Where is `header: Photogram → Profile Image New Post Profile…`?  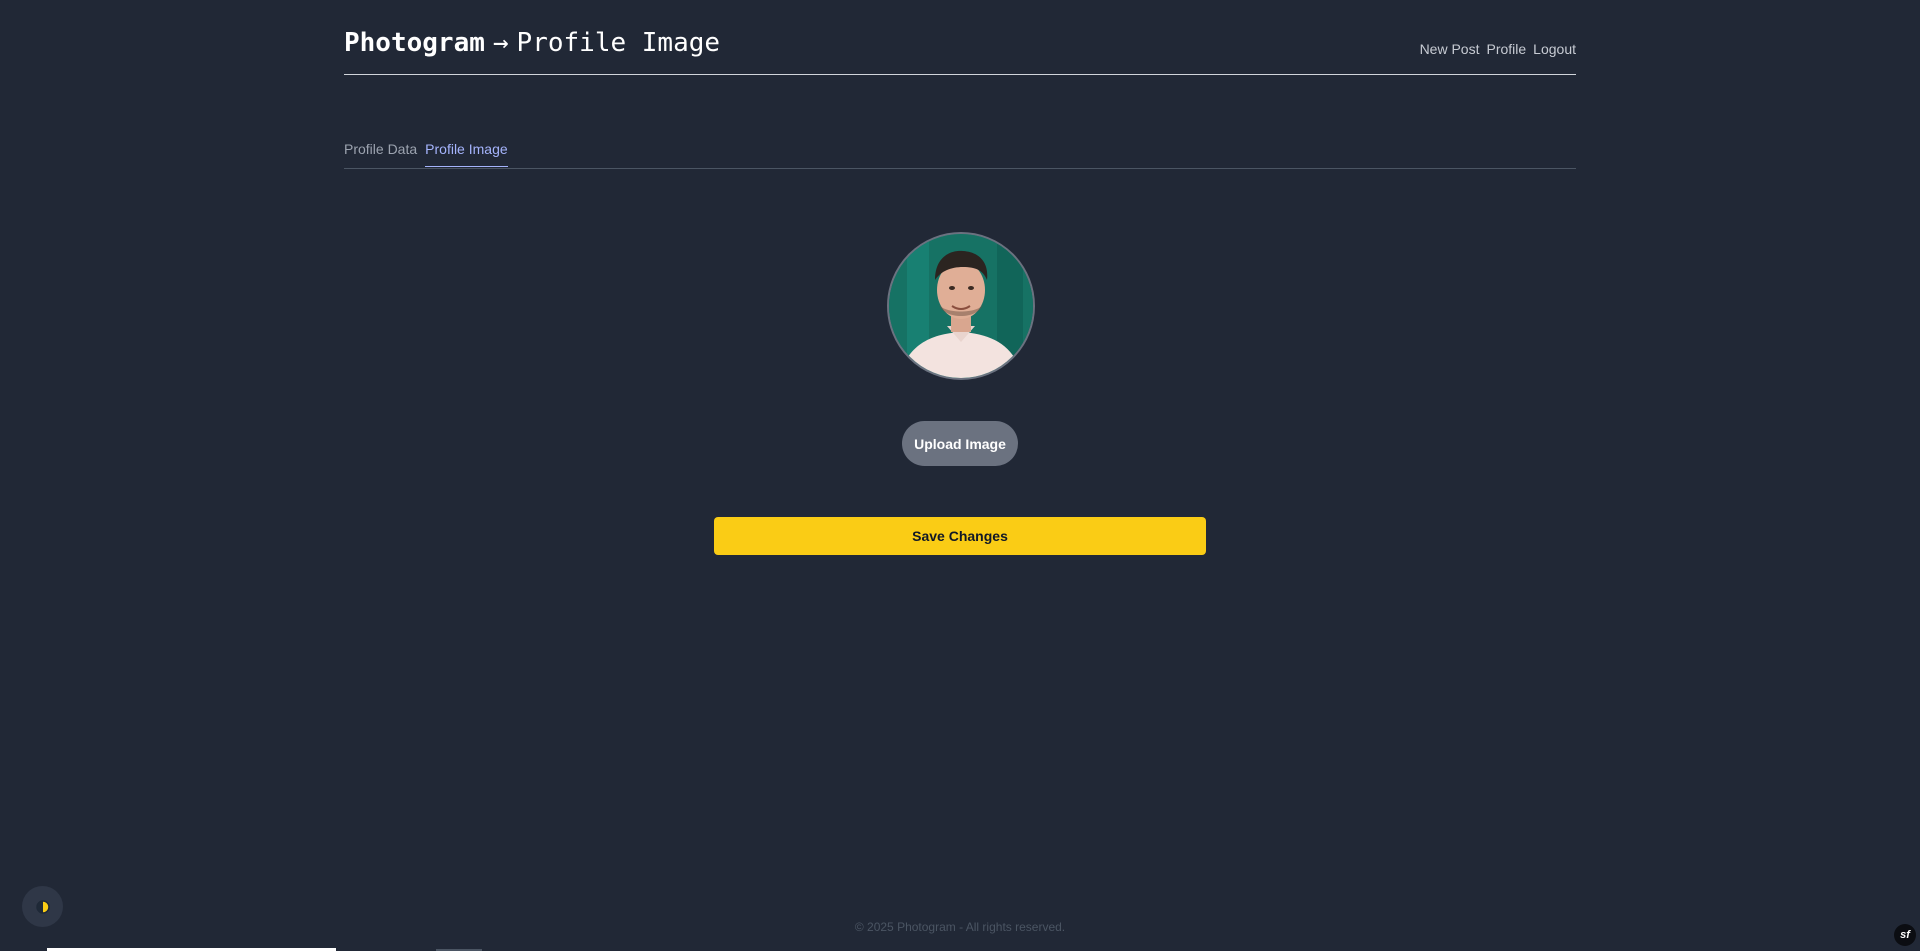 header: Photogram → Profile Image New Post Profile… is located at coordinates (960, 37).